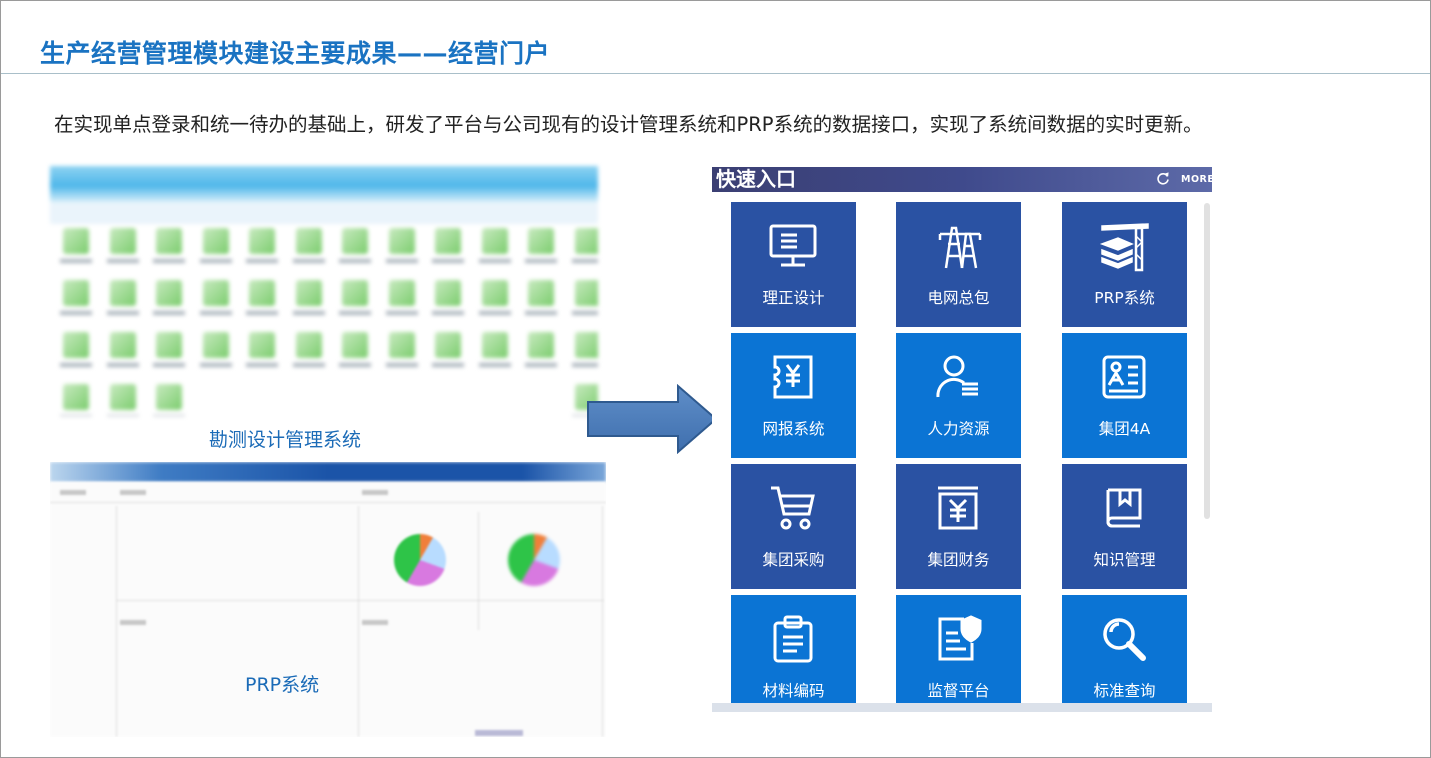  What do you see at coordinates (1207, 361) in the screenshot?
I see `panel-scrollbar` at bounding box center [1207, 361].